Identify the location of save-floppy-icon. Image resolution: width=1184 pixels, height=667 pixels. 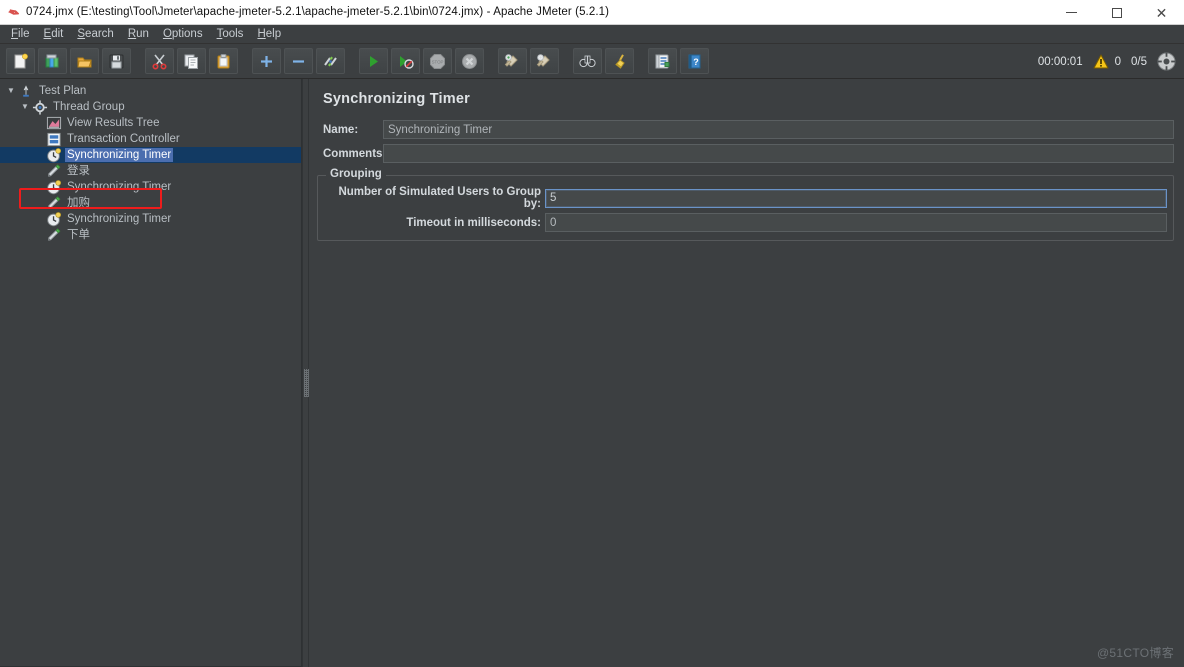
(116, 61).